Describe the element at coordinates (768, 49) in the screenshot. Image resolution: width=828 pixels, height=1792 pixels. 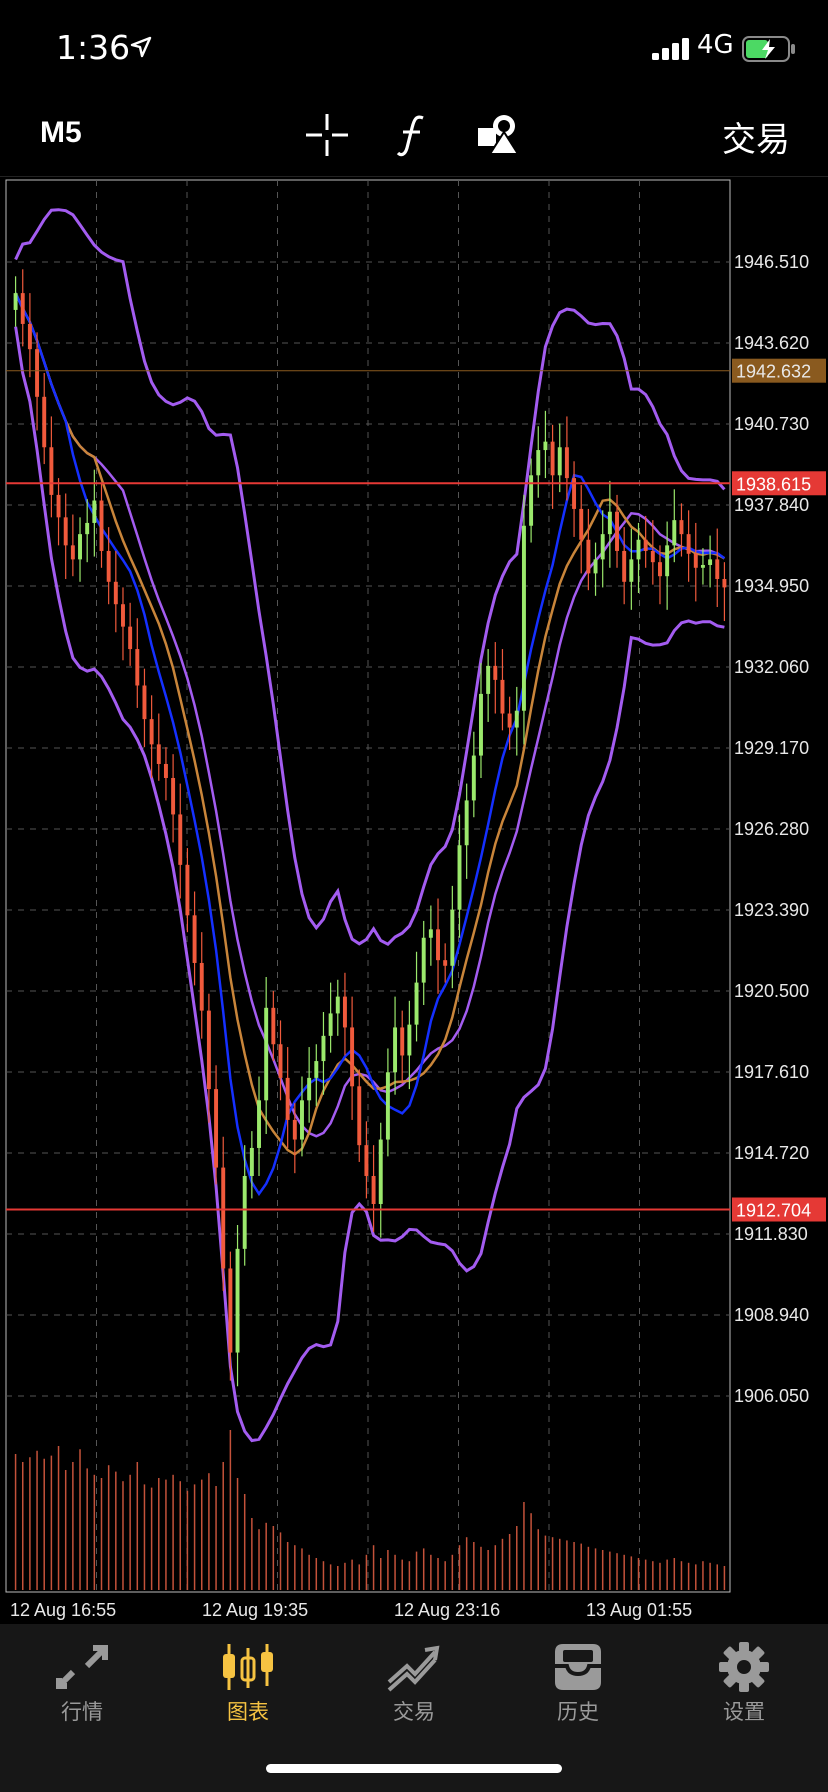
I see `battery-charging-icon` at that location.